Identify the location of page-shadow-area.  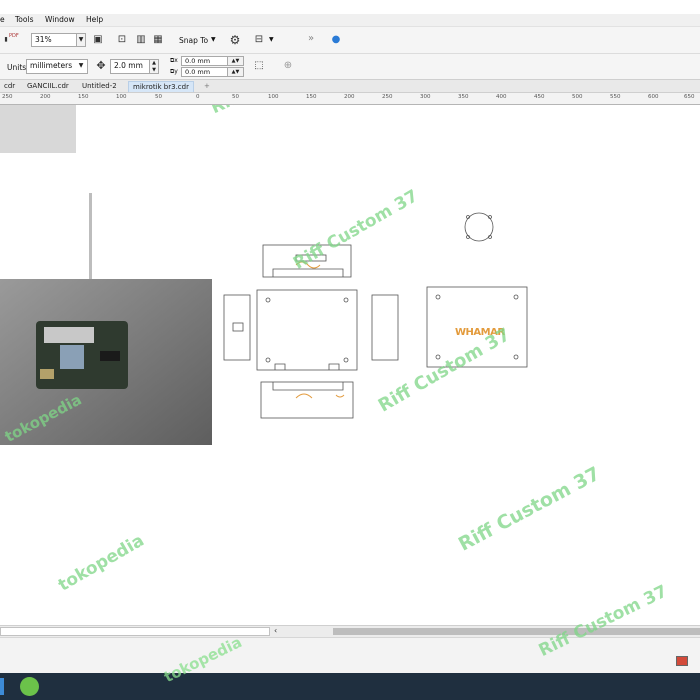
(38, 129).